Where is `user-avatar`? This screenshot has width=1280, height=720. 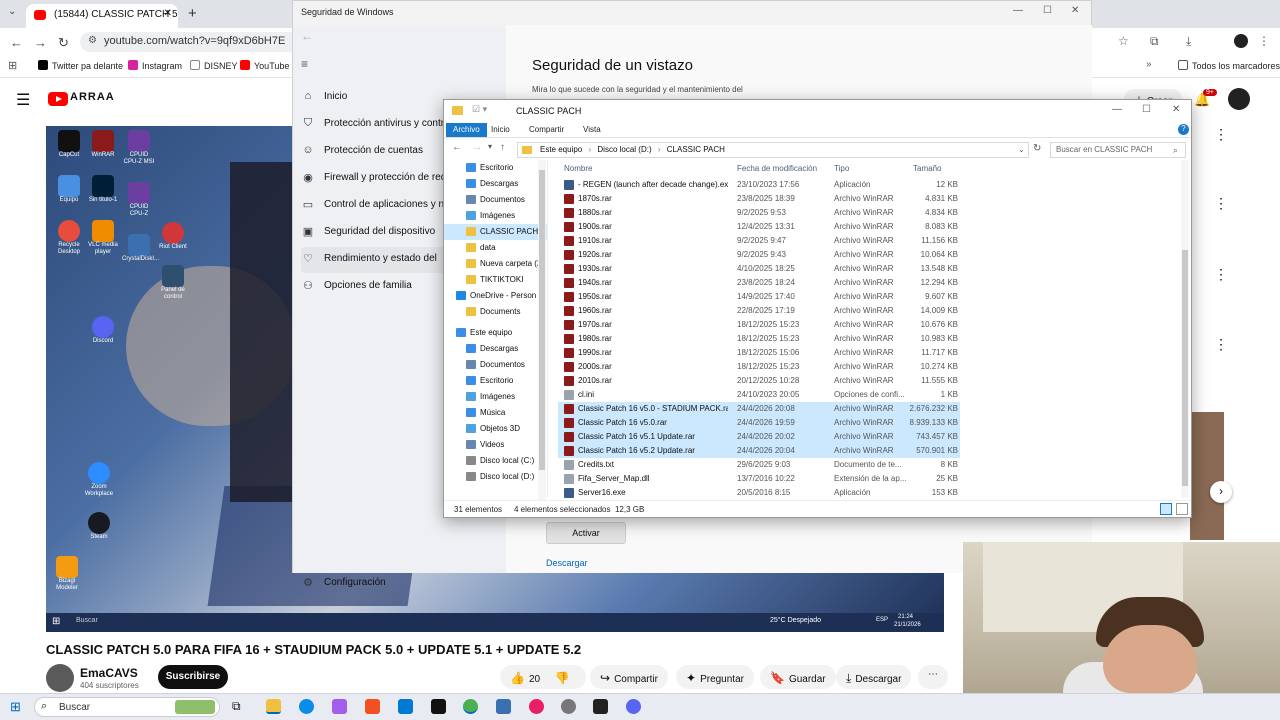
user-avatar is located at coordinates (1239, 99).